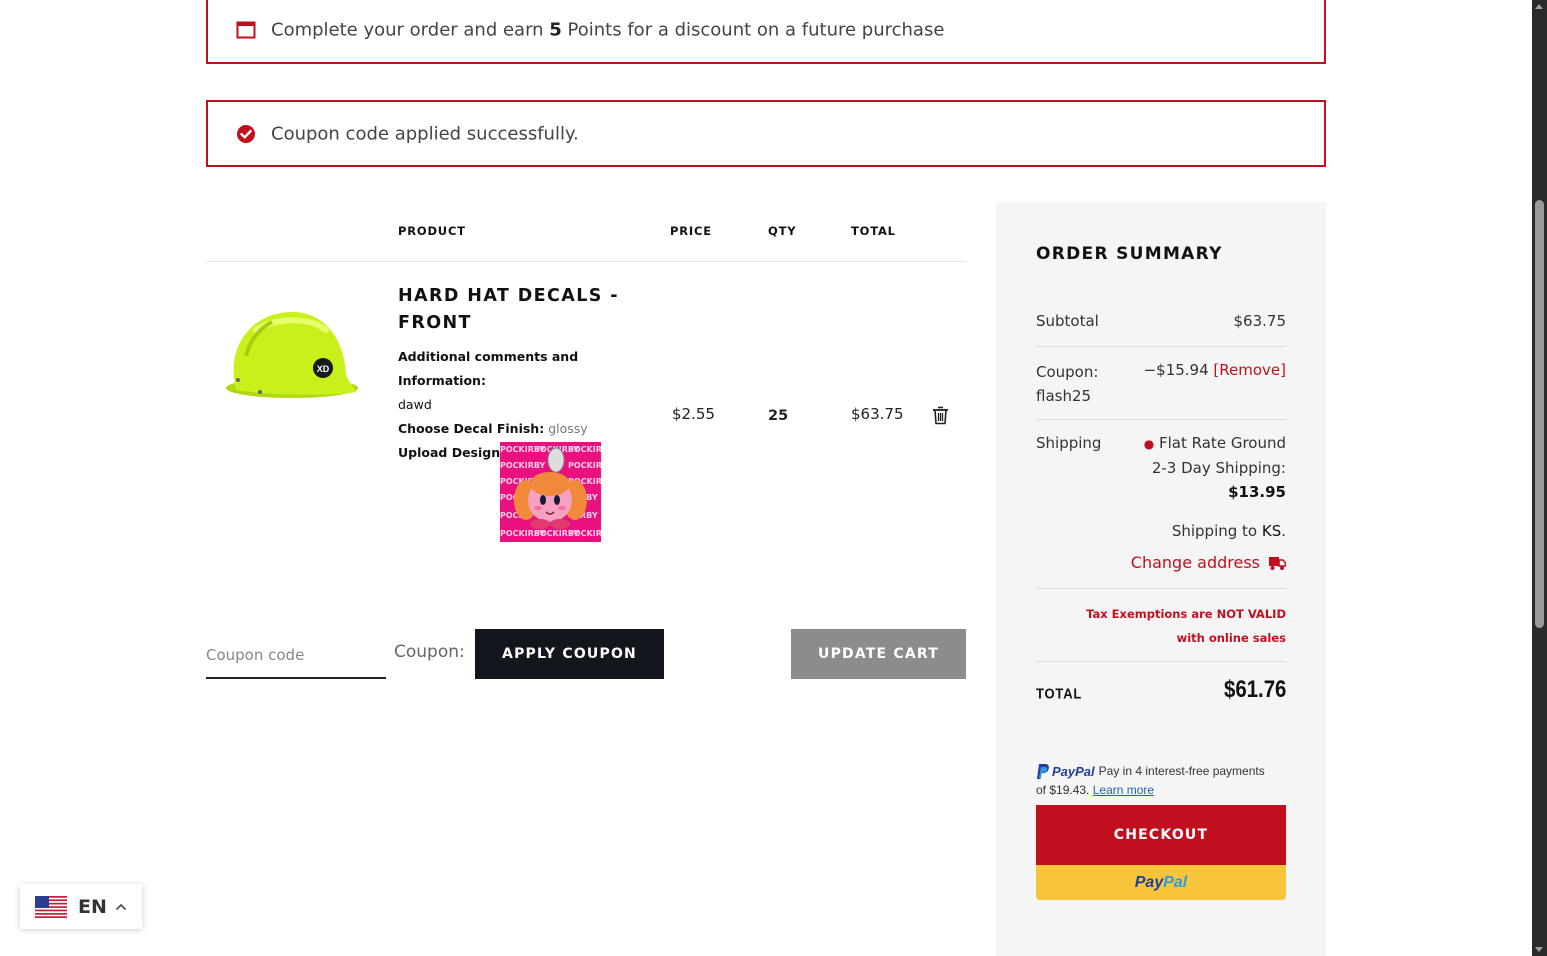 This screenshot has width=1547, height=956. I want to click on coupon-discount-value: −$15.94, so click(1176, 370).